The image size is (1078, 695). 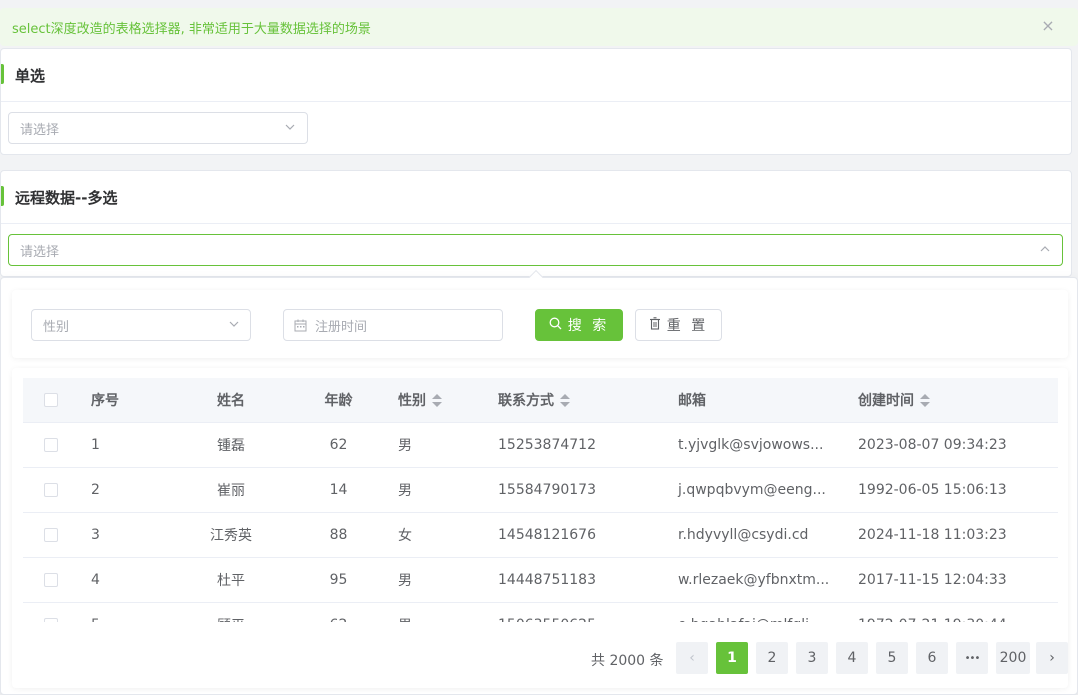 I want to click on search-button: 搜 索, so click(x=579, y=325).